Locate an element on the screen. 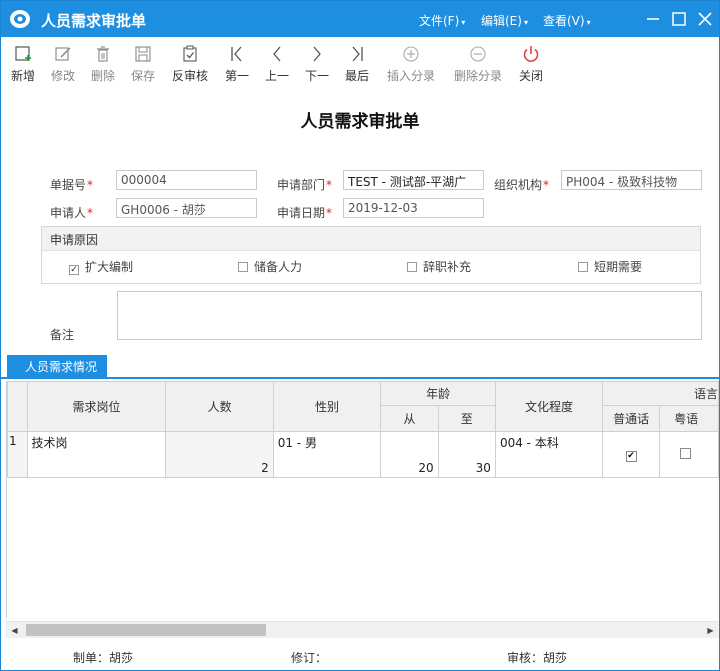 The width and height of the screenshot is (720, 671). cell-mandarin: ✔ is located at coordinates (631, 454).